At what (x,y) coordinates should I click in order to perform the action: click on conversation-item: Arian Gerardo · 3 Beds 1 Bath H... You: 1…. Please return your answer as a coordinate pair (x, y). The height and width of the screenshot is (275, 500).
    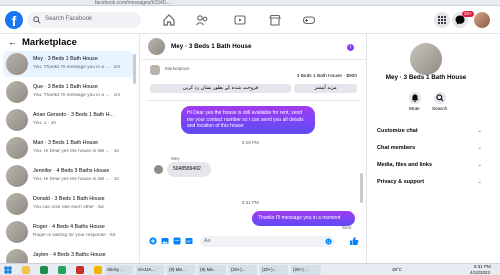
    Looking at the image, I should click on (68, 120).